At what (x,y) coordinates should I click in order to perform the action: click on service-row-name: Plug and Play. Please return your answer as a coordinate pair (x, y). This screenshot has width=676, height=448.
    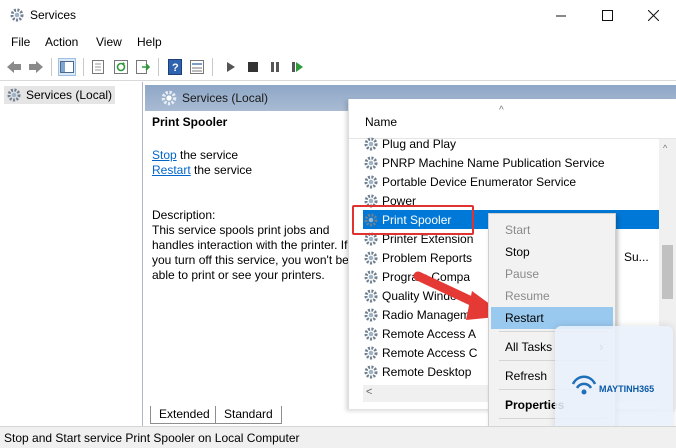
    Looking at the image, I should click on (419, 143).